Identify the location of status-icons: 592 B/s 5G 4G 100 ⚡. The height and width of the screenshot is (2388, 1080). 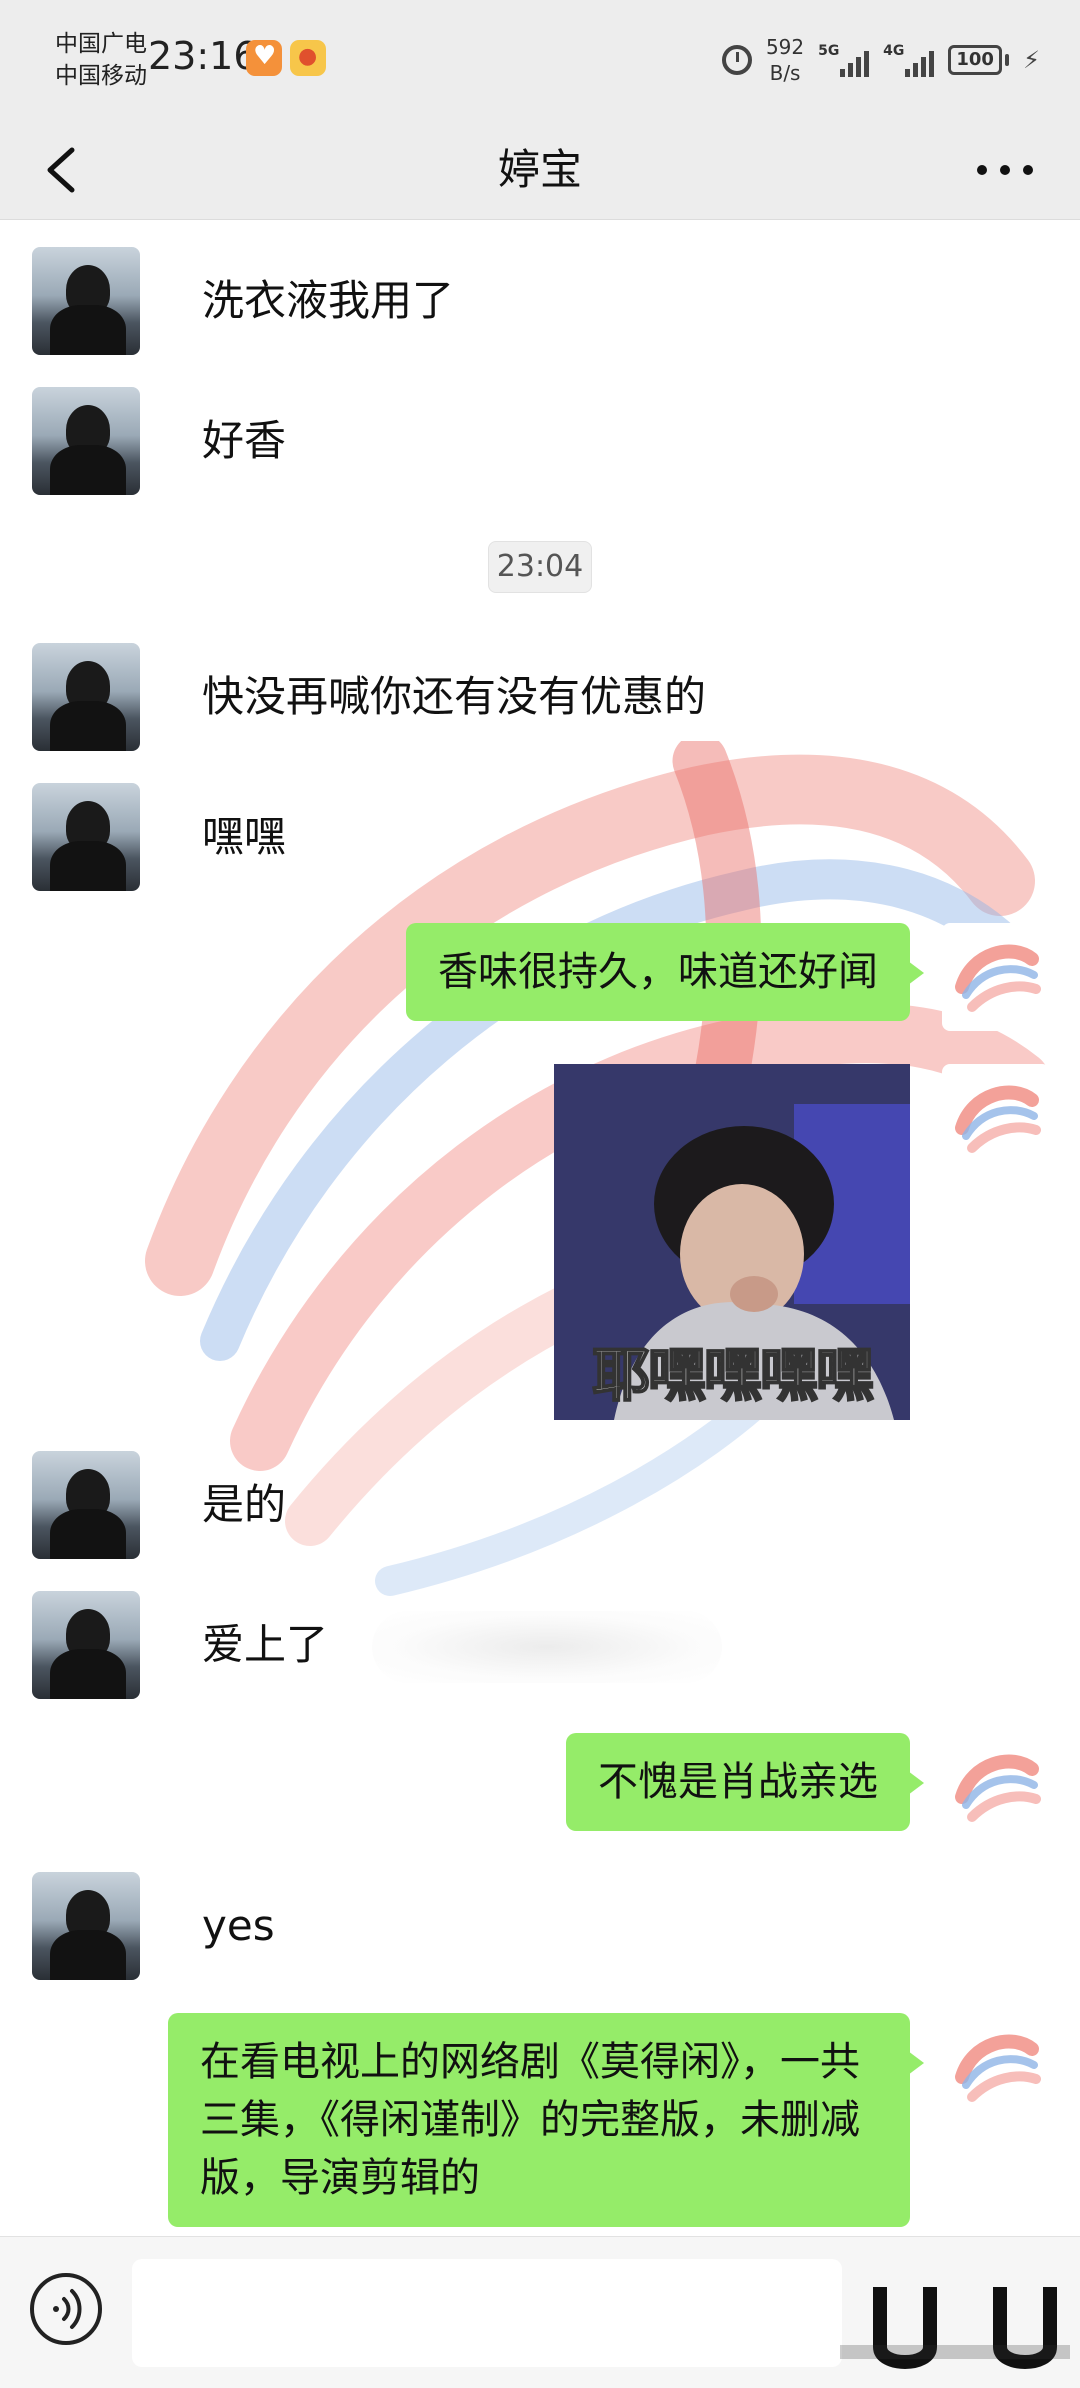
(880, 60).